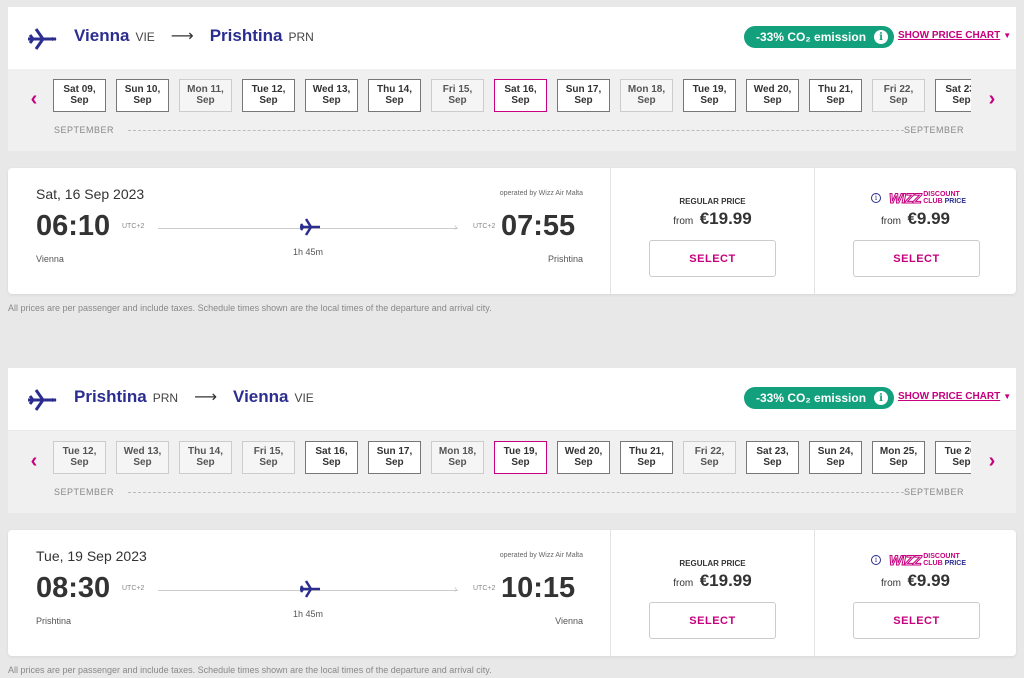  What do you see at coordinates (898, 451) in the screenshot?
I see `date-tile-day: Mon 25,` at bounding box center [898, 451].